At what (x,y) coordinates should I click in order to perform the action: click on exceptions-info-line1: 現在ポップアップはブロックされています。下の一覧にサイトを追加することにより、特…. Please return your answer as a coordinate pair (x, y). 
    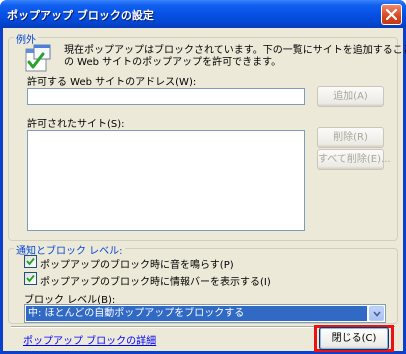
    Looking at the image, I should click on (235, 50).